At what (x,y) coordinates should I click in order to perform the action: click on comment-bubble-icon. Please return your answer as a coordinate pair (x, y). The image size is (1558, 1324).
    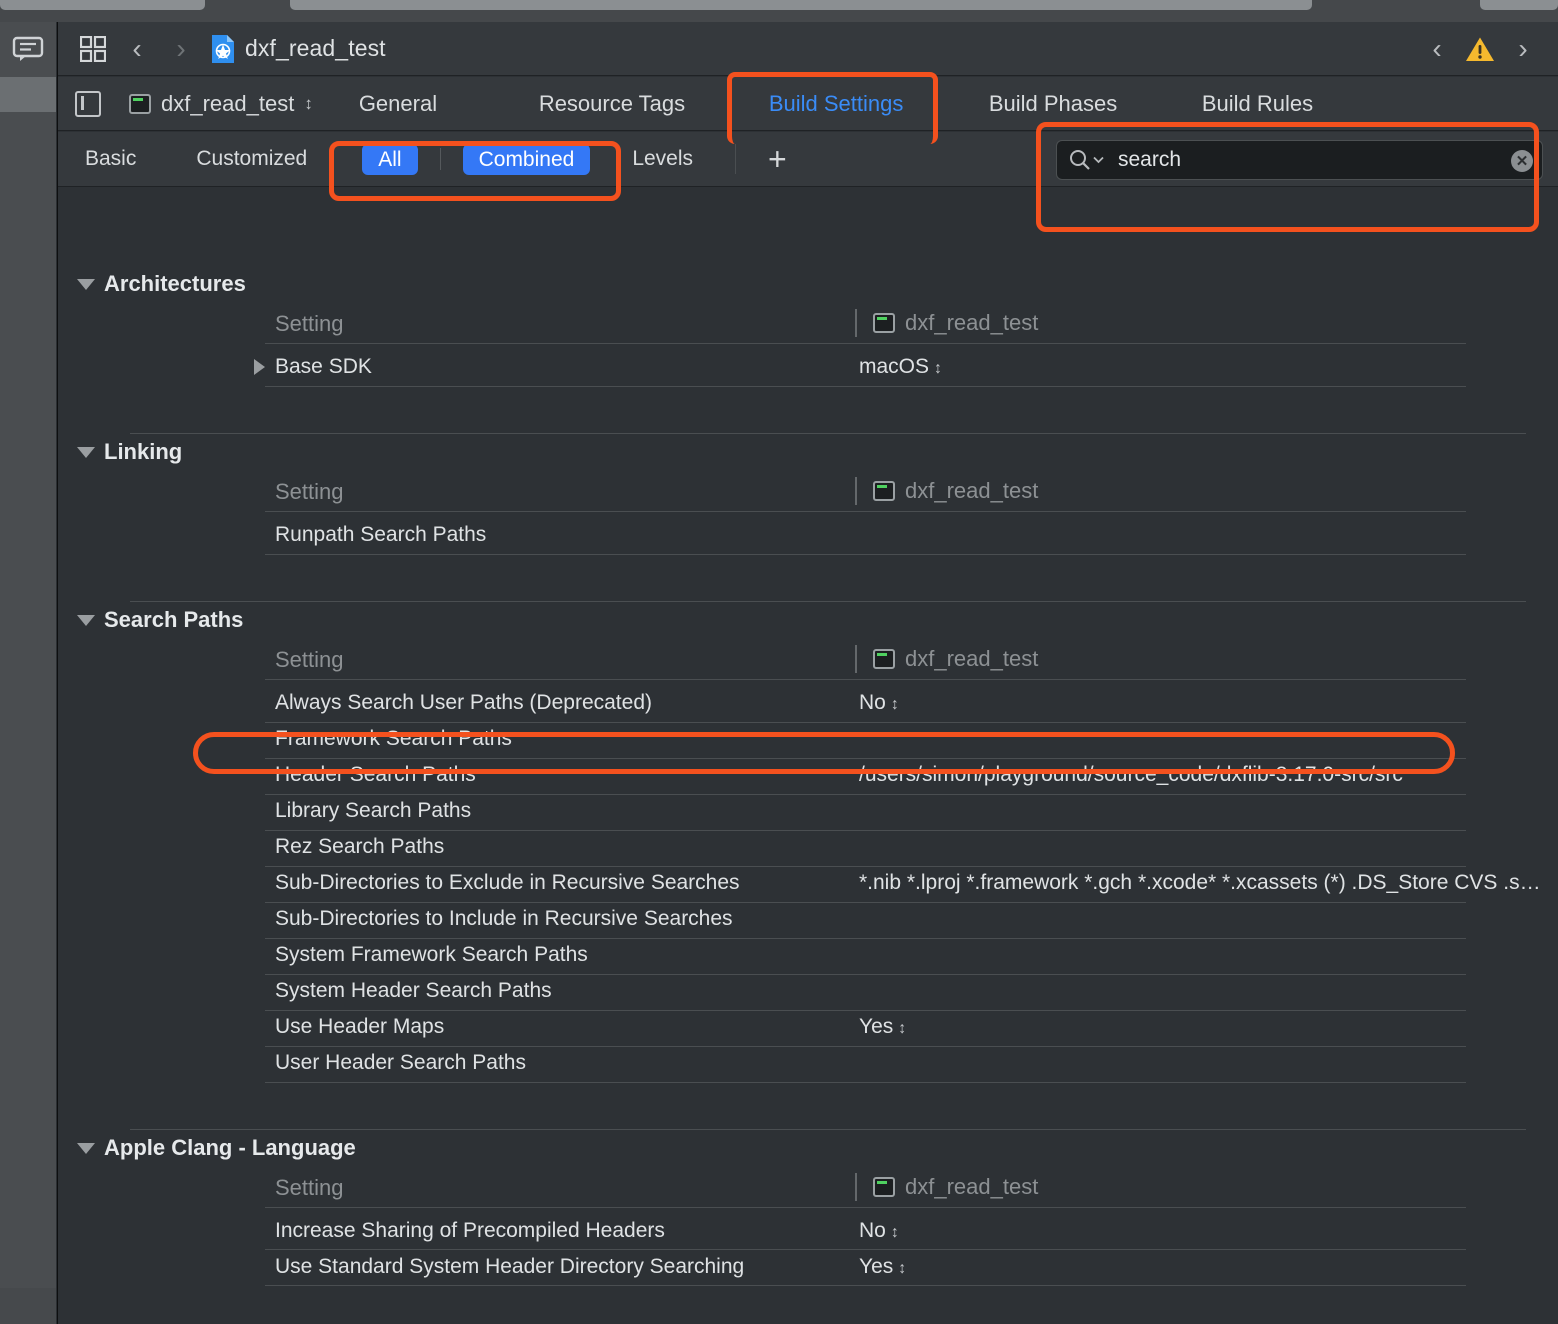
    Looking at the image, I should click on (28, 49).